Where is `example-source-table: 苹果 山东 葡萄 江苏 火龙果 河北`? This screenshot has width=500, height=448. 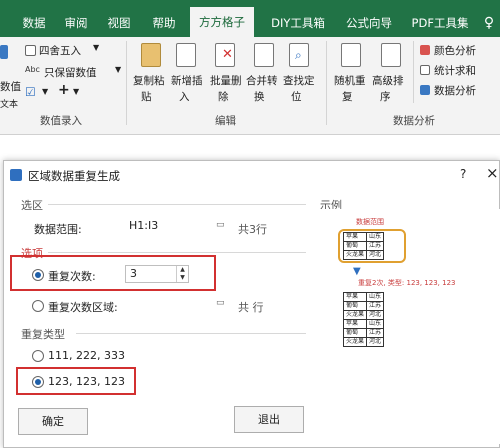 example-source-table: 苹果 山东 葡萄 江苏 火龙果 河北 is located at coordinates (363, 246).